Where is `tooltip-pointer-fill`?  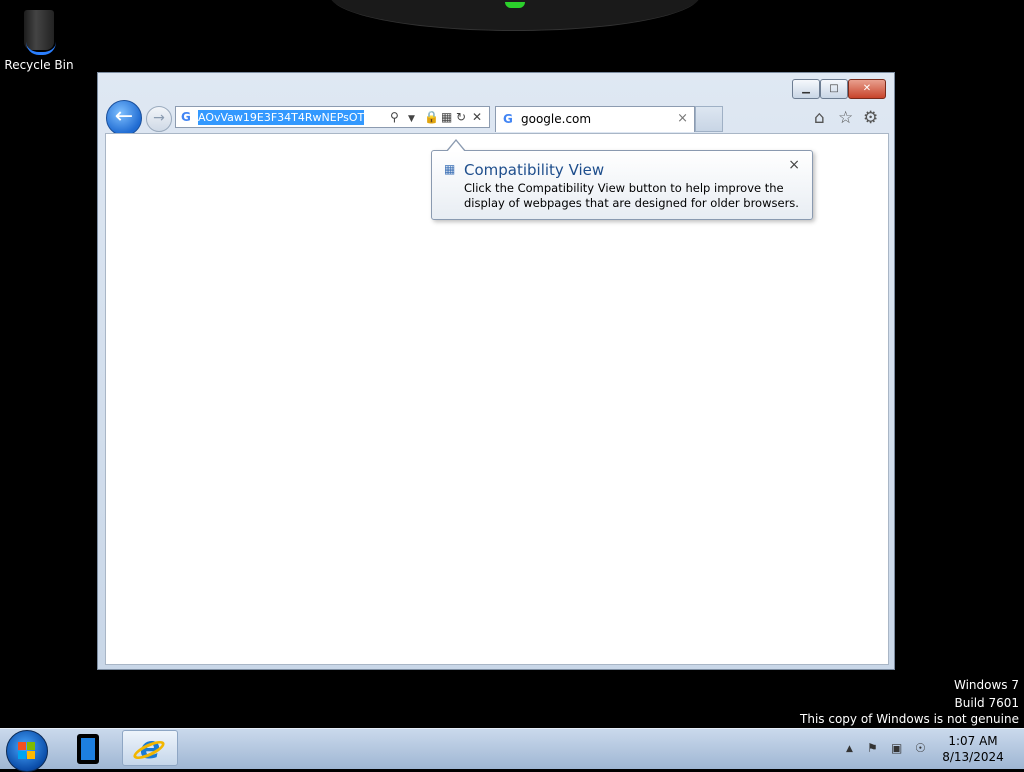
tooltip-pointer-fill is located at coordinates (456, 146).